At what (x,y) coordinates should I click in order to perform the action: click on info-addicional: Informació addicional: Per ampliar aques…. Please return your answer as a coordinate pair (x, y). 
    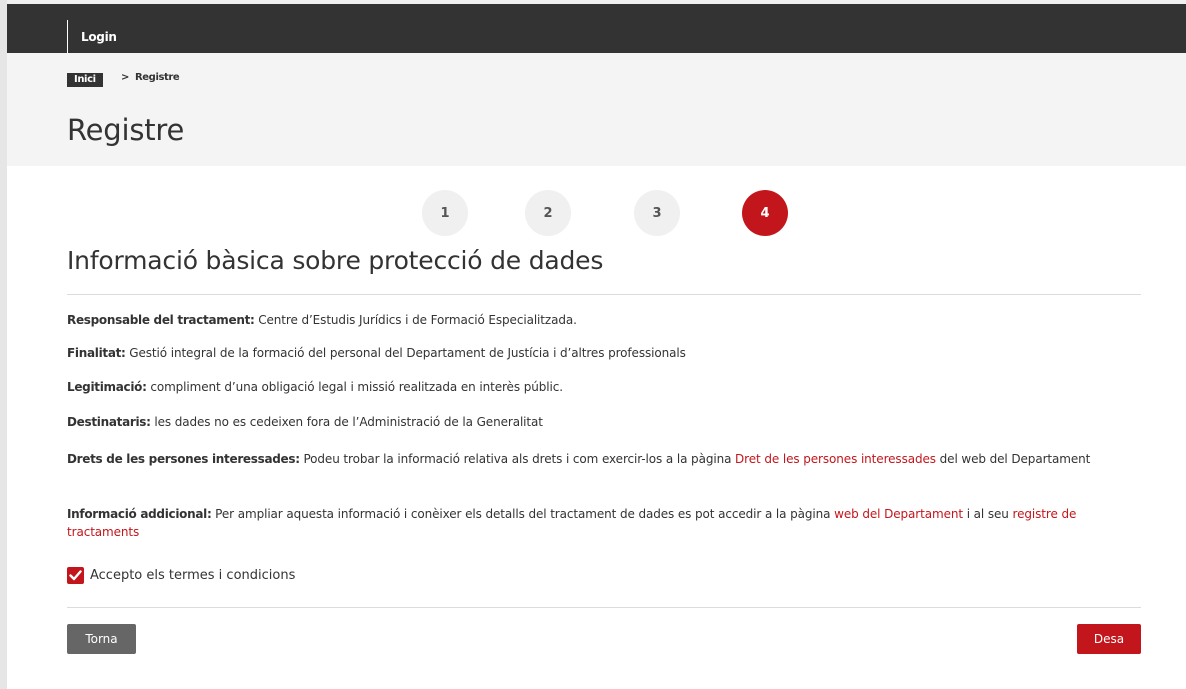
    Looking at the image, I should click on (604, 523).